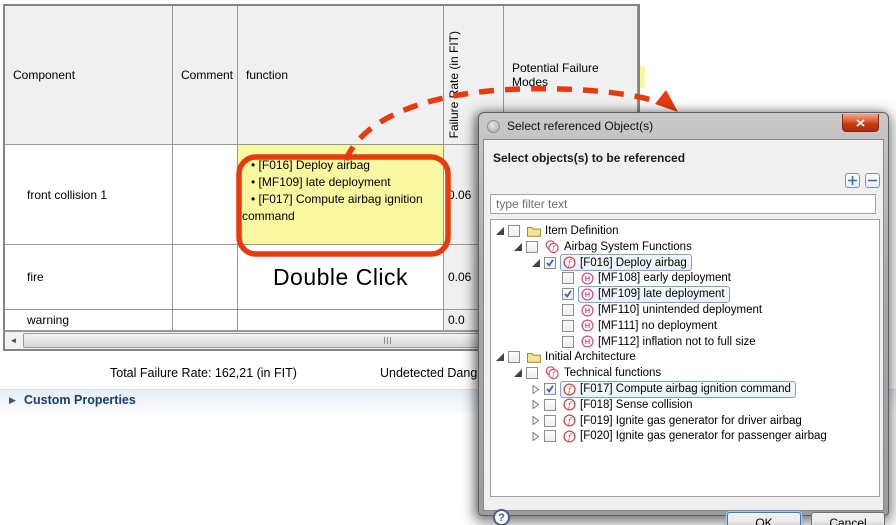  I want to click on tree-item-label: [F016] Deploy airbag, so click(633, 262).